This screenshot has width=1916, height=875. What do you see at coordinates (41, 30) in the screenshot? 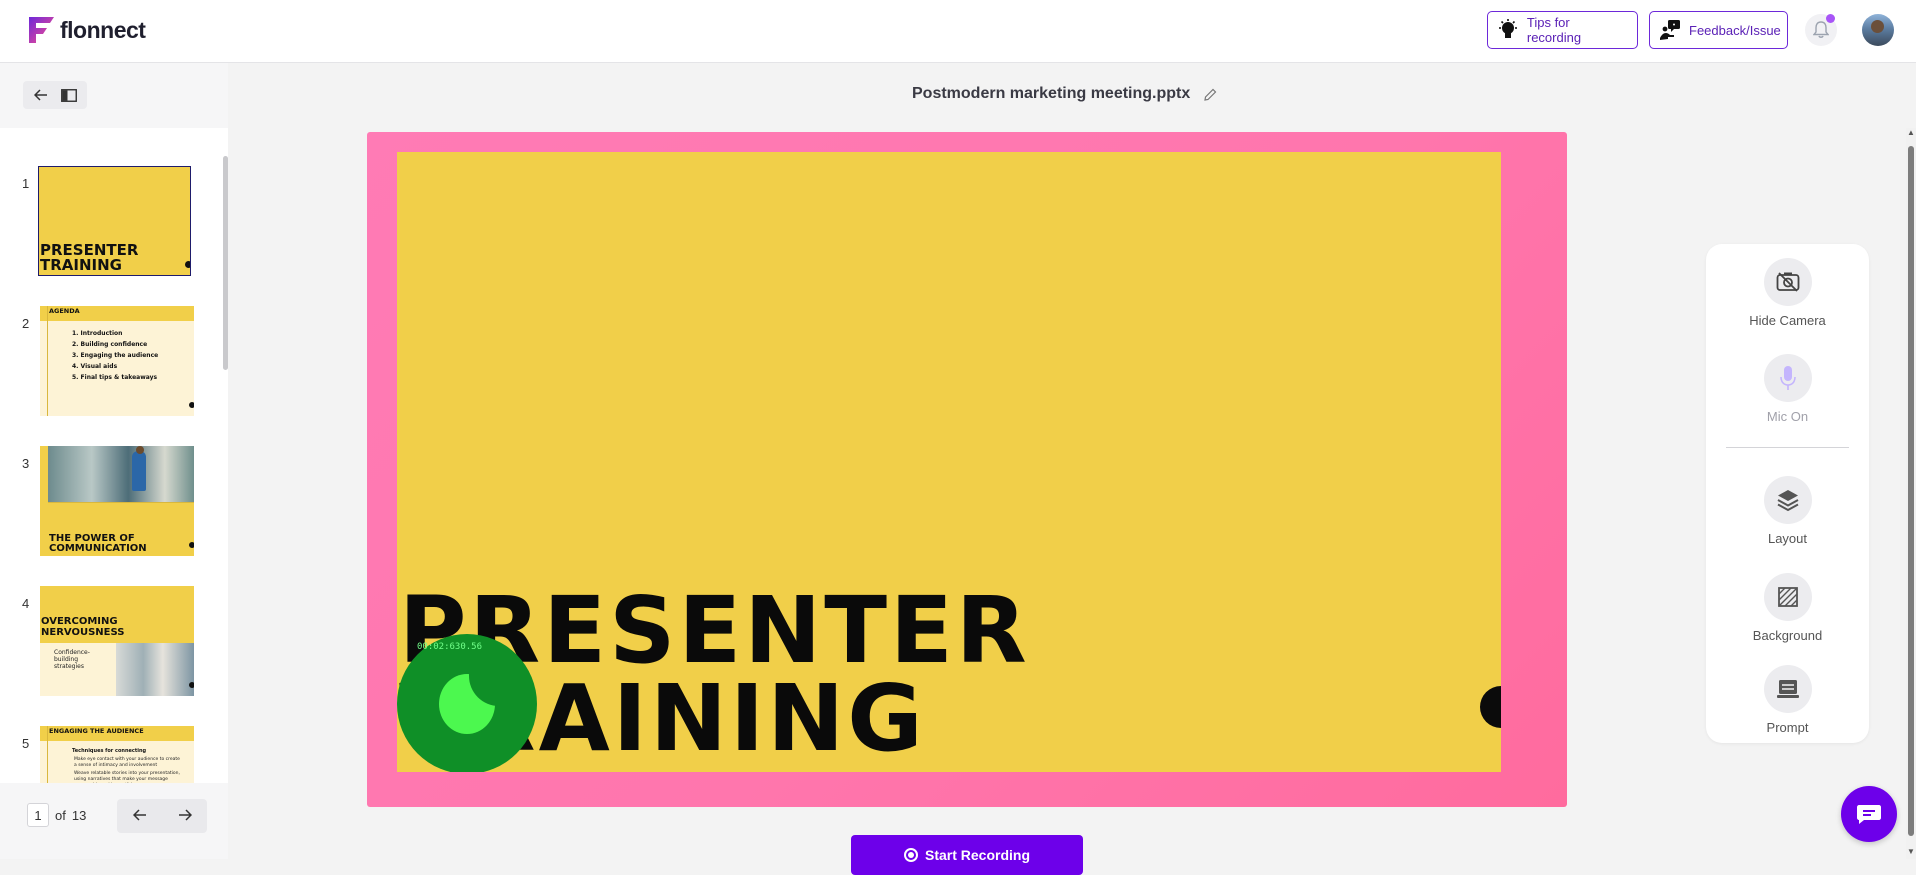
I see `flonnect-logo-icon` at bounding box center [41, 30].